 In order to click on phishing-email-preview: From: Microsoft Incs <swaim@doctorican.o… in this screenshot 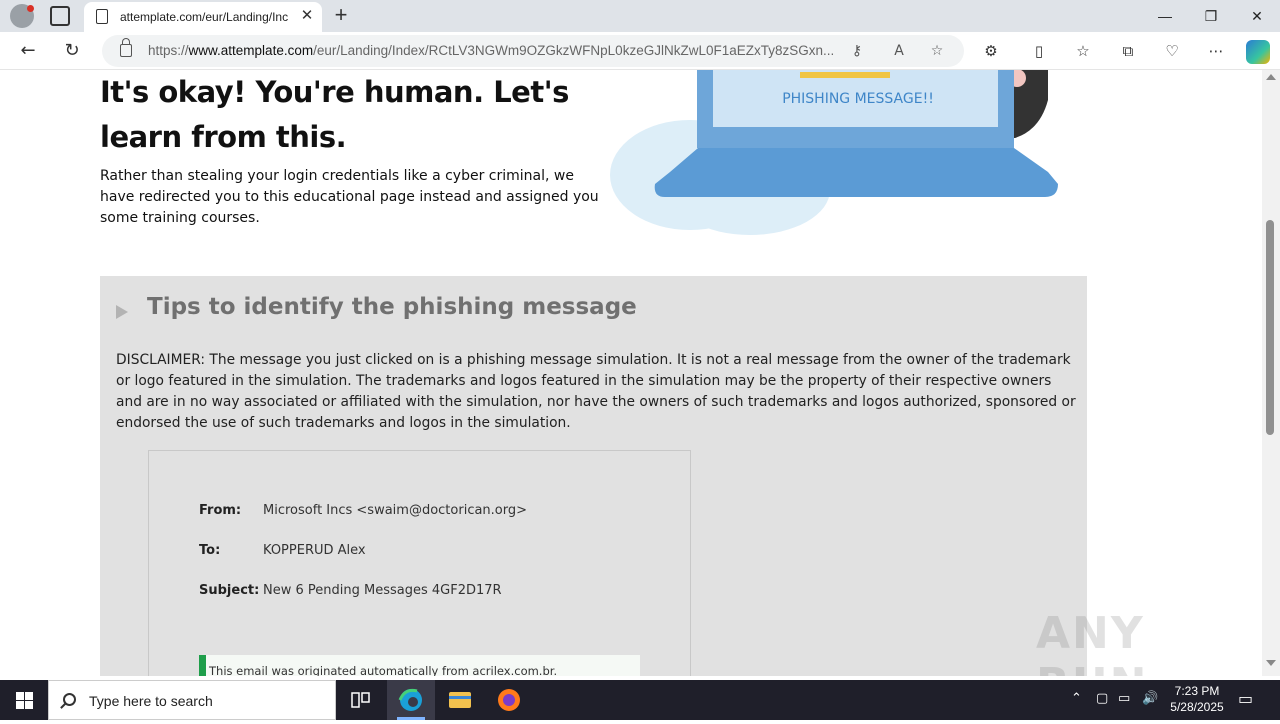, I will do `click(419, 563)`.